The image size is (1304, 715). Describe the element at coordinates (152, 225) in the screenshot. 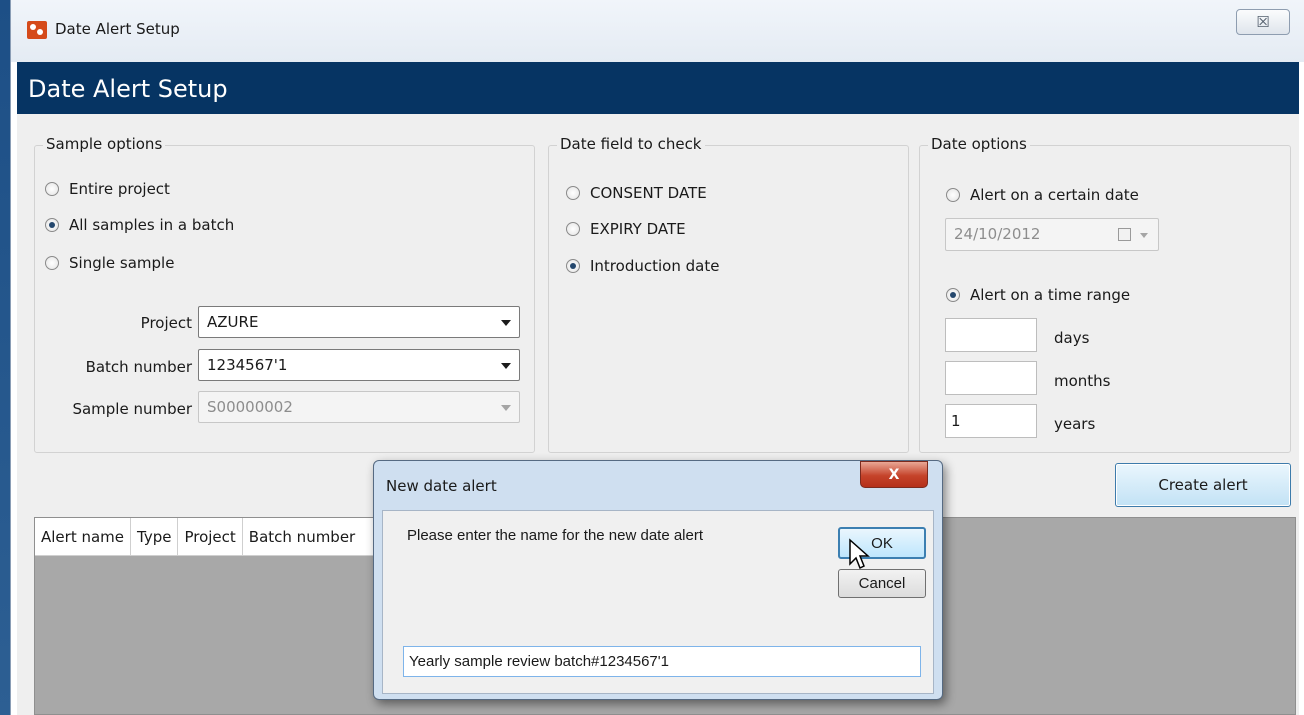

I see `radio-label: All samples in a batch` at that location.